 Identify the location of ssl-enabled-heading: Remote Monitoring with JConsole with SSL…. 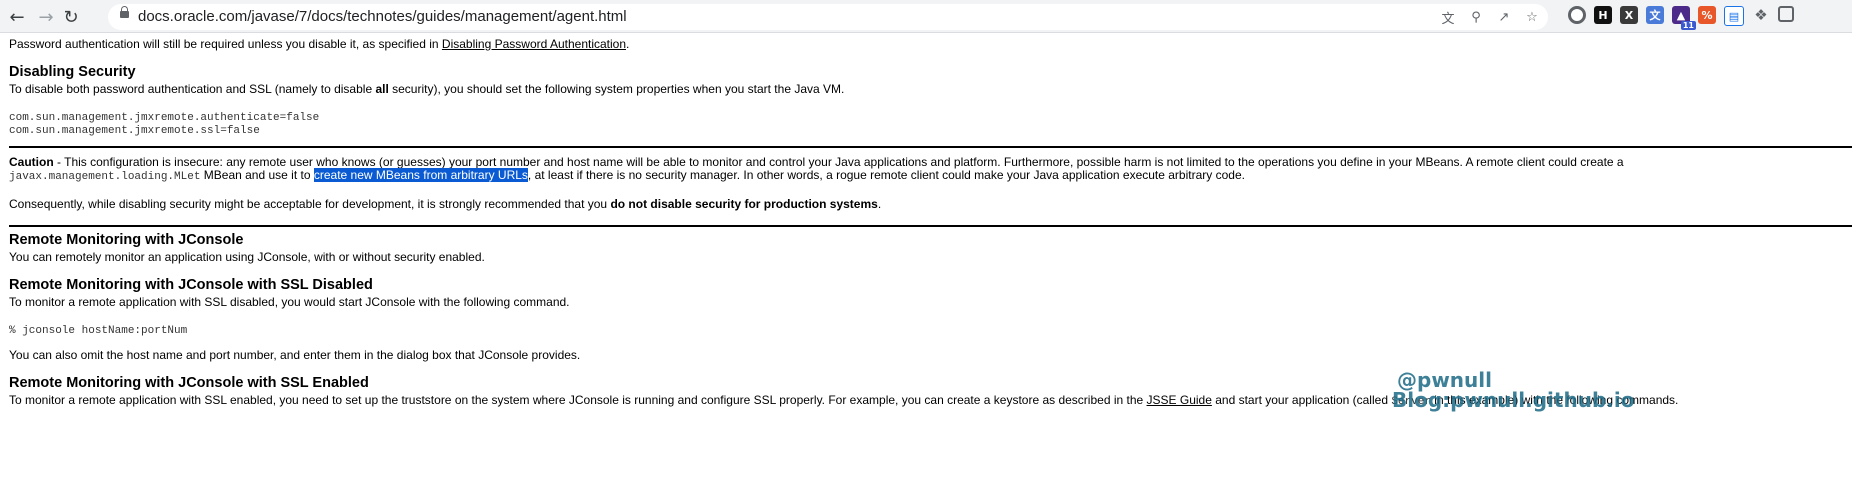
(189, 383).